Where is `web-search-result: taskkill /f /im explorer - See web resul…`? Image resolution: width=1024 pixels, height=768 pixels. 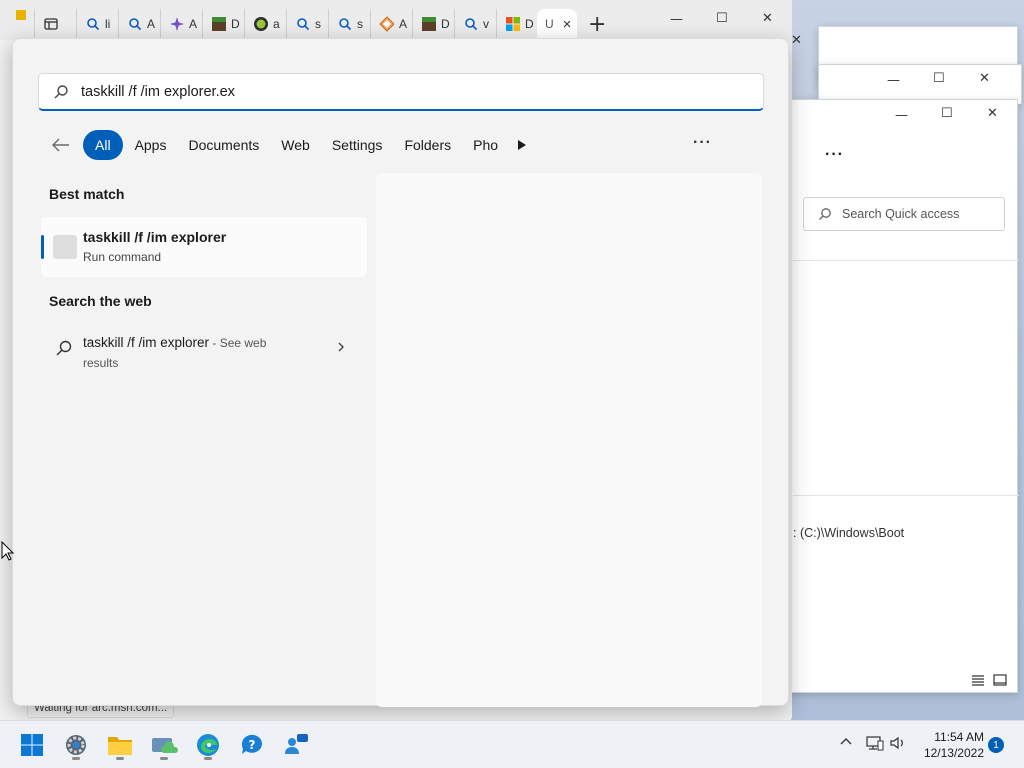
web-search-result: taskkill /f /im explorer - See web resul… is located at coordinates (204, 349).